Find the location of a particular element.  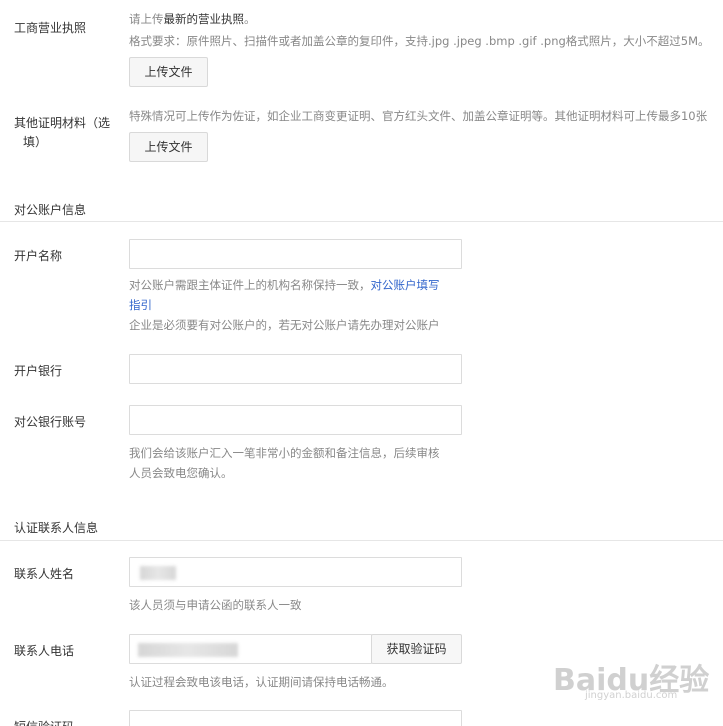

bank-section-title: 对公账户信息 is located at coordinates (50, 210).